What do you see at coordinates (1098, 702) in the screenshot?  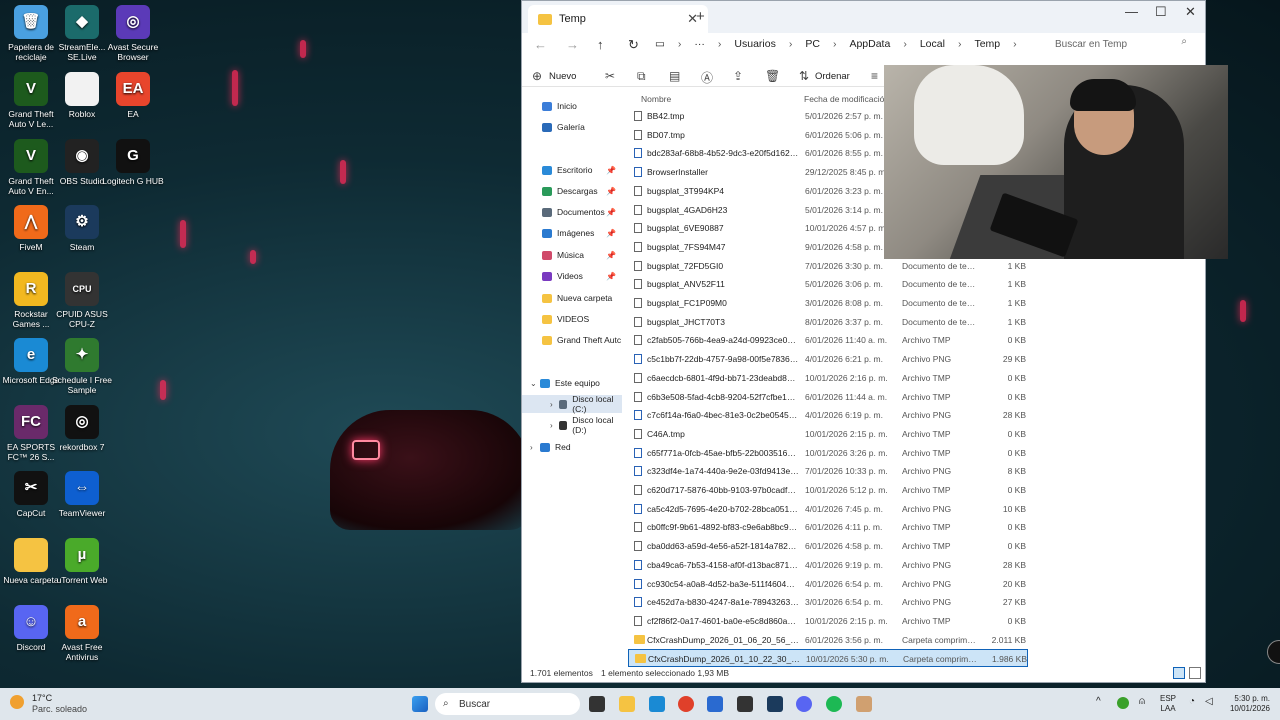 I see `chevron-up-icon: ^` at bounding box center [1098, 702].